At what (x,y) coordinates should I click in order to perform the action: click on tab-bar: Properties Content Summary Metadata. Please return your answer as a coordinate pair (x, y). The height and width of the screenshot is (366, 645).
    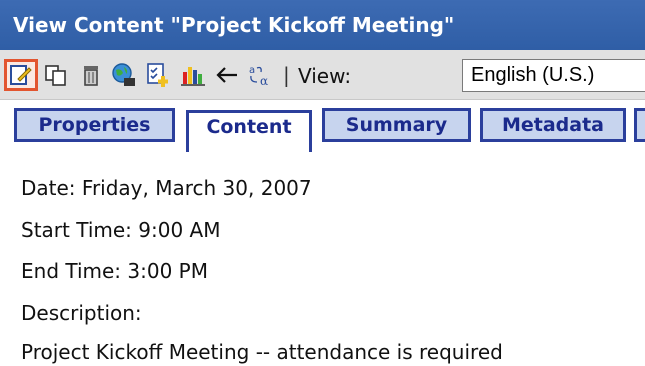
    Looking at the image, I should click on (322, 126).